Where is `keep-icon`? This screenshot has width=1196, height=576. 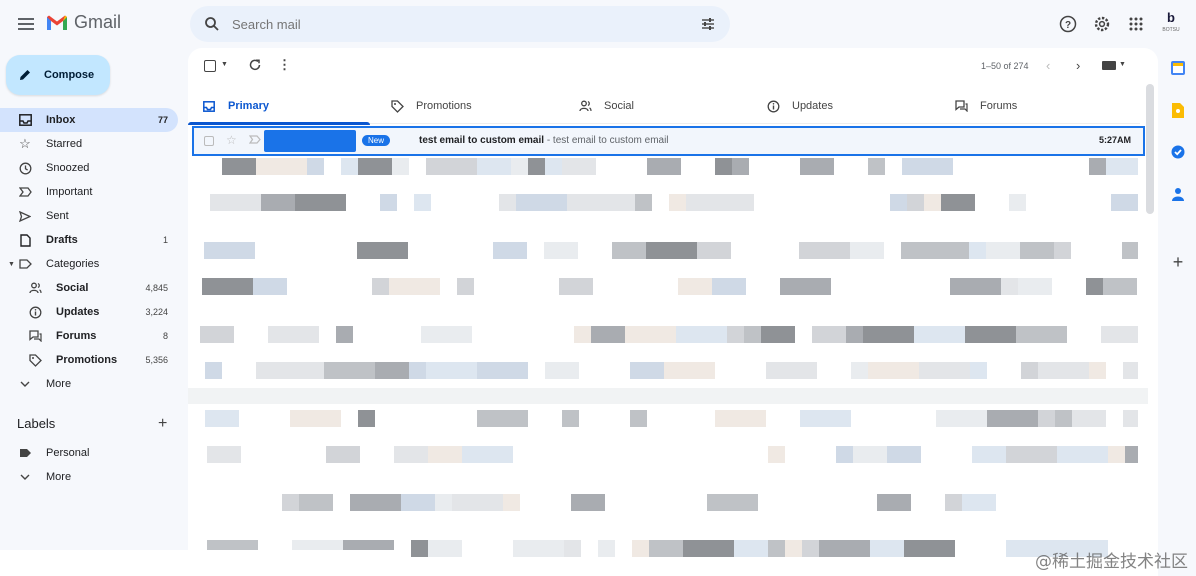 keep-icon is located at coordinates (1178, 110).